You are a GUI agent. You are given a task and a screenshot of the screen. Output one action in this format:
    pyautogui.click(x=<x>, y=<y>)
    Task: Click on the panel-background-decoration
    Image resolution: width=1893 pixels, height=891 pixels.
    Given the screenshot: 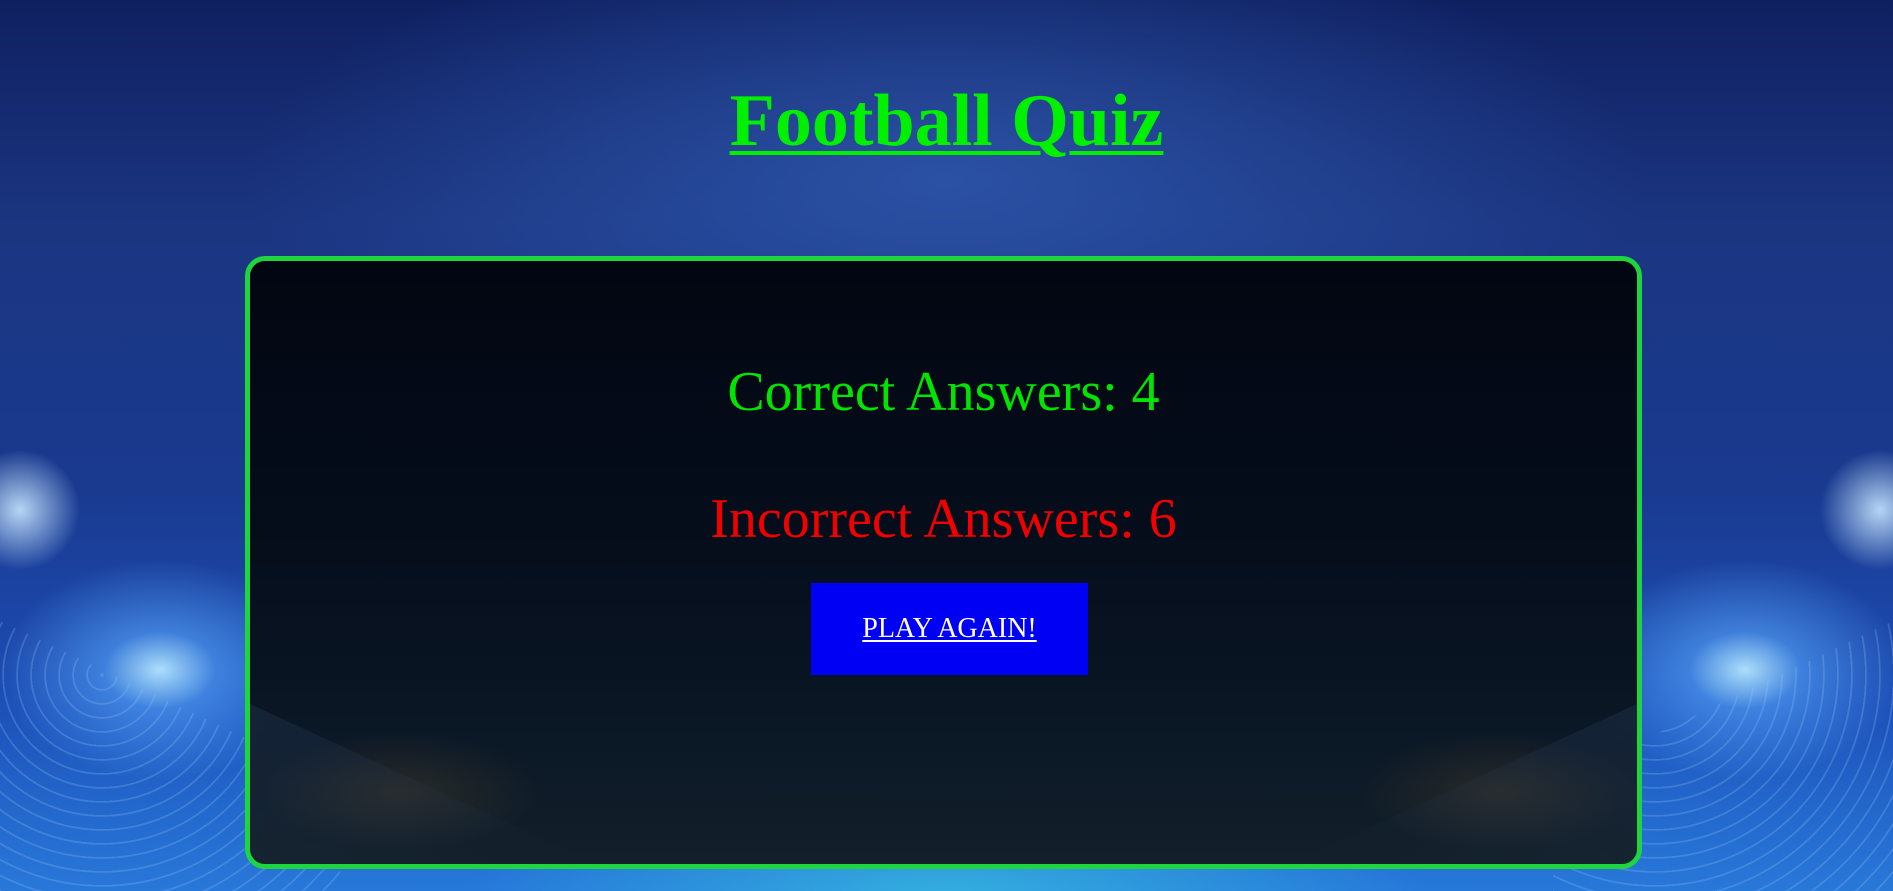 What is the action you would take?
    pyautogui.click(x=943, y=784)
    